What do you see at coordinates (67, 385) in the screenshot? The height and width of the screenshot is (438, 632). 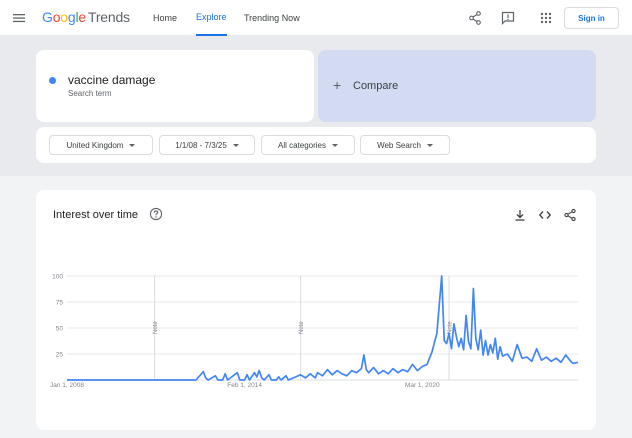 I see `x-tick-label: Jan 1, 2008` at bounding box center [67, 385].